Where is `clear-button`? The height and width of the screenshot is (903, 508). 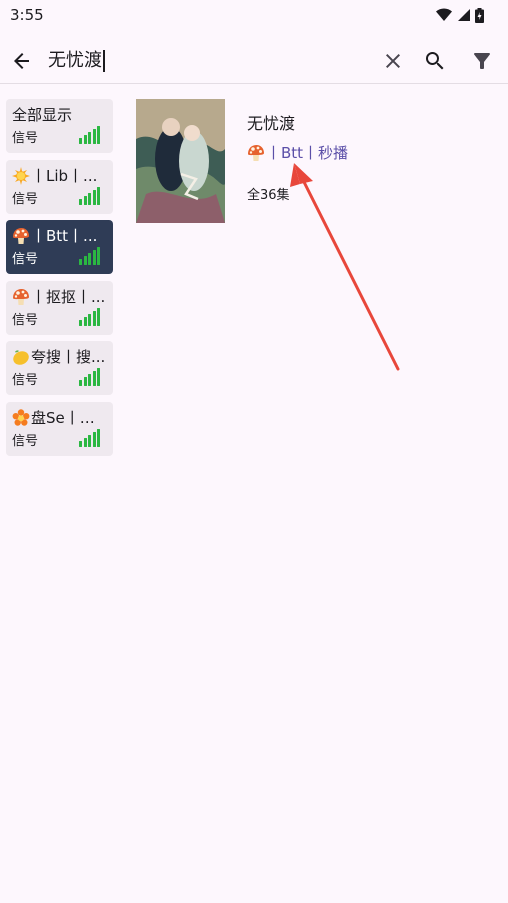 clear-button is located at coordinates (393, 61).